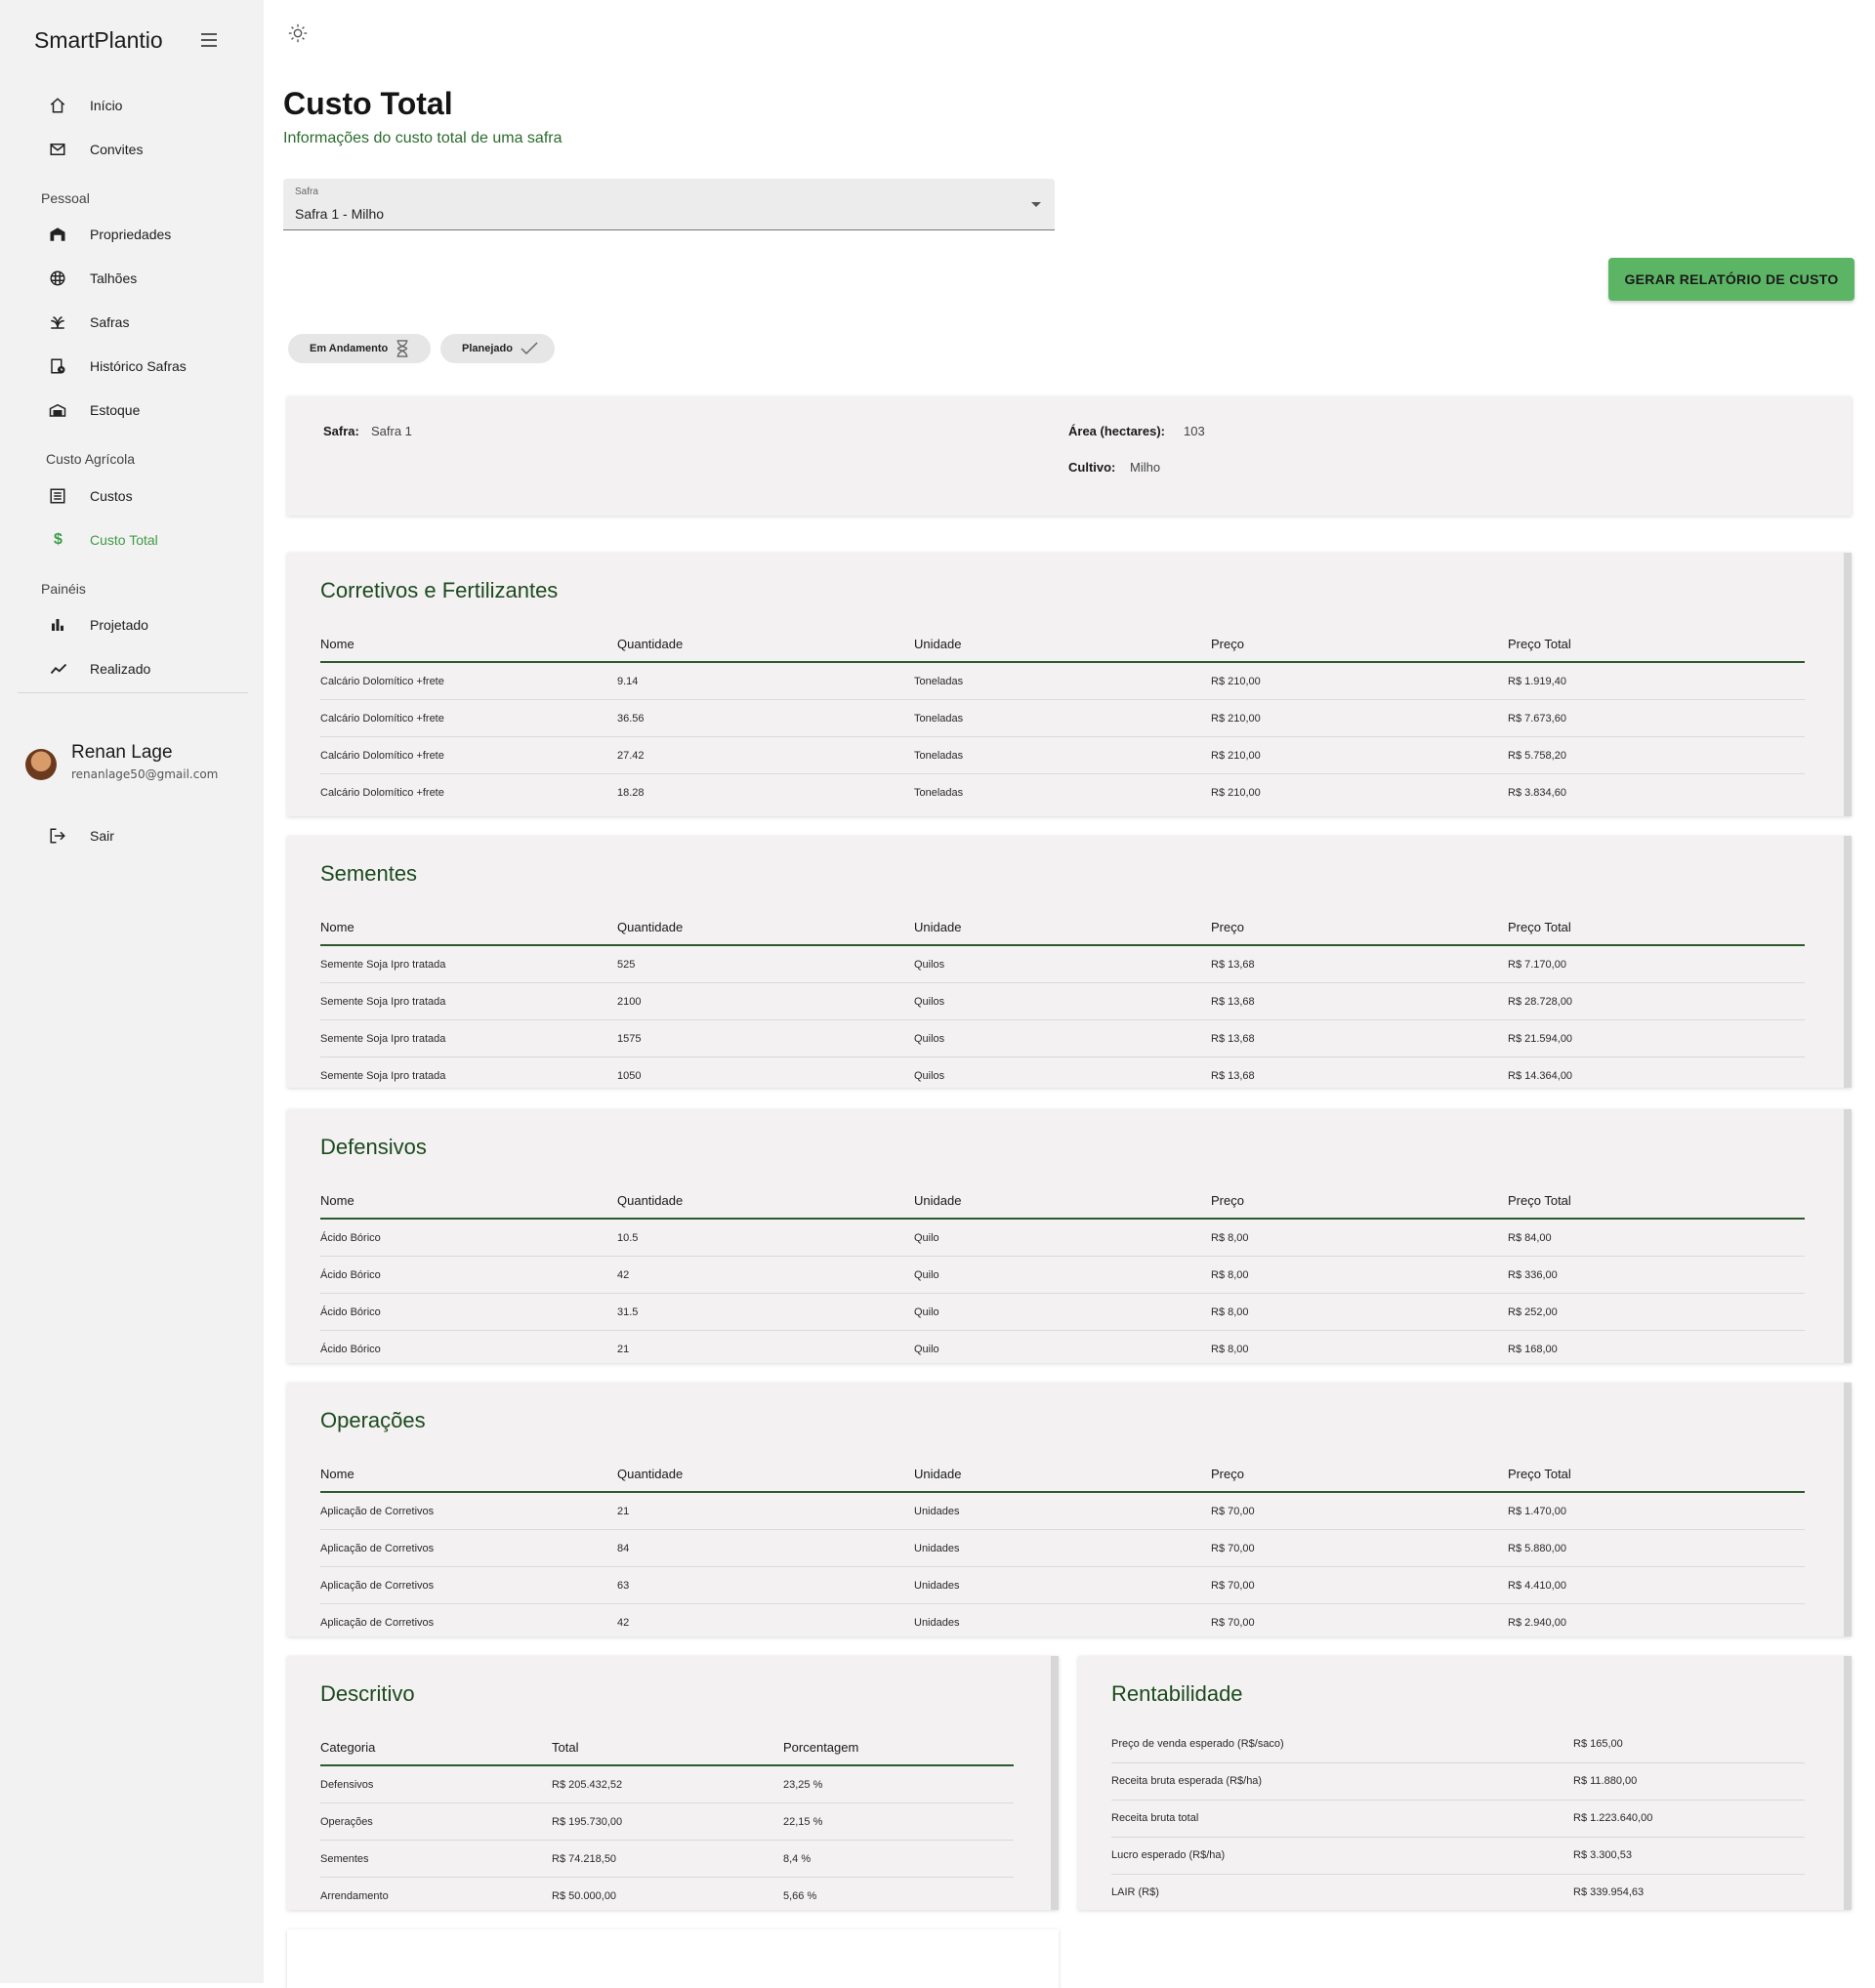 This screenshot has width=1875, height=1988. What do you see at coordinates (146, 410) in the screenshot?
I see `nav-item-estoque: Estoque` at bounding box center [146, 410].